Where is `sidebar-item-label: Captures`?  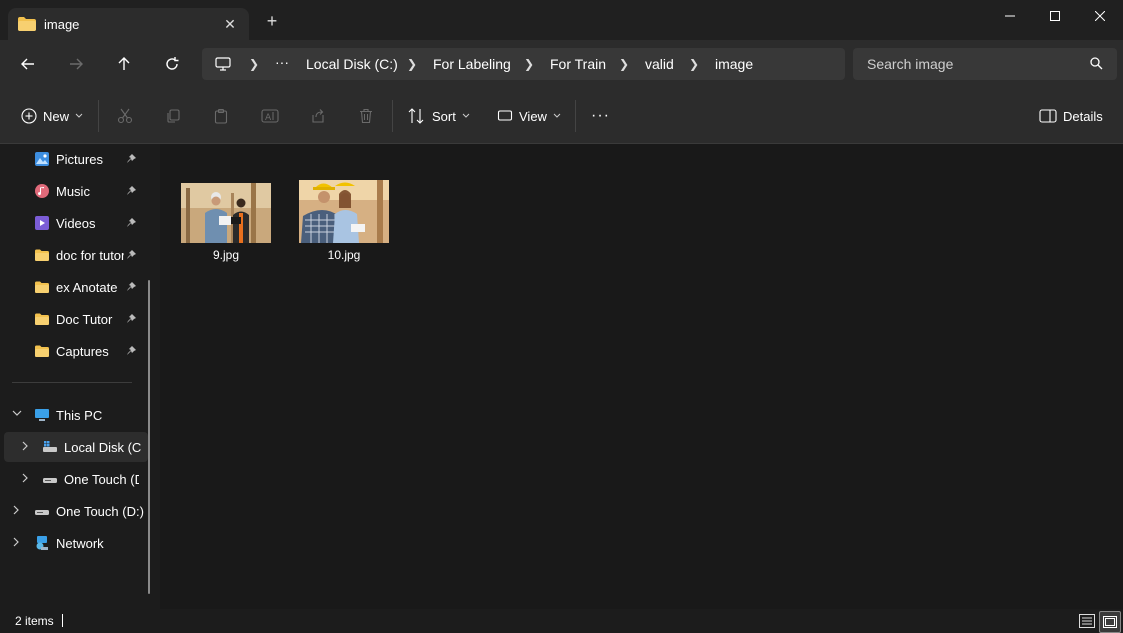 sidebar-item-label: Captures is located at coordinates (82, 351).